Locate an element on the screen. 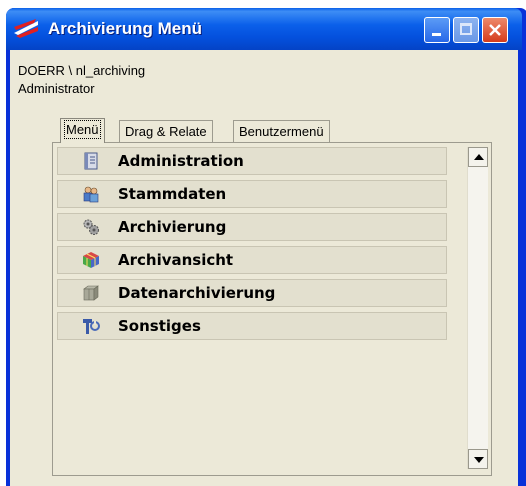  menu-item-stammdaten: Stammdaten is located at coordinates (252, 194).